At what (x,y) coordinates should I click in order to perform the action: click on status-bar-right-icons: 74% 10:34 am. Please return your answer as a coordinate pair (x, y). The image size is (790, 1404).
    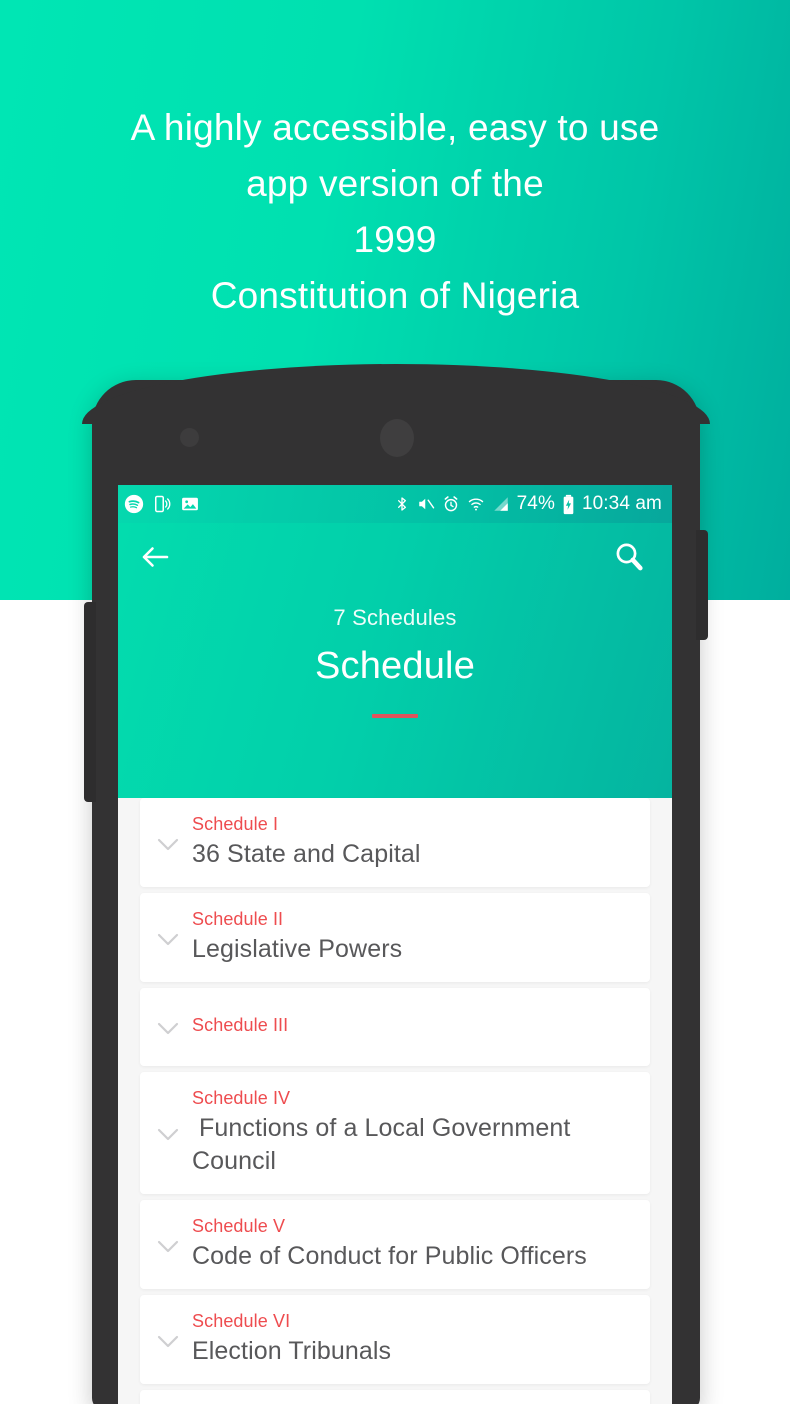
    Looking at the image, I should click on (528, 504).